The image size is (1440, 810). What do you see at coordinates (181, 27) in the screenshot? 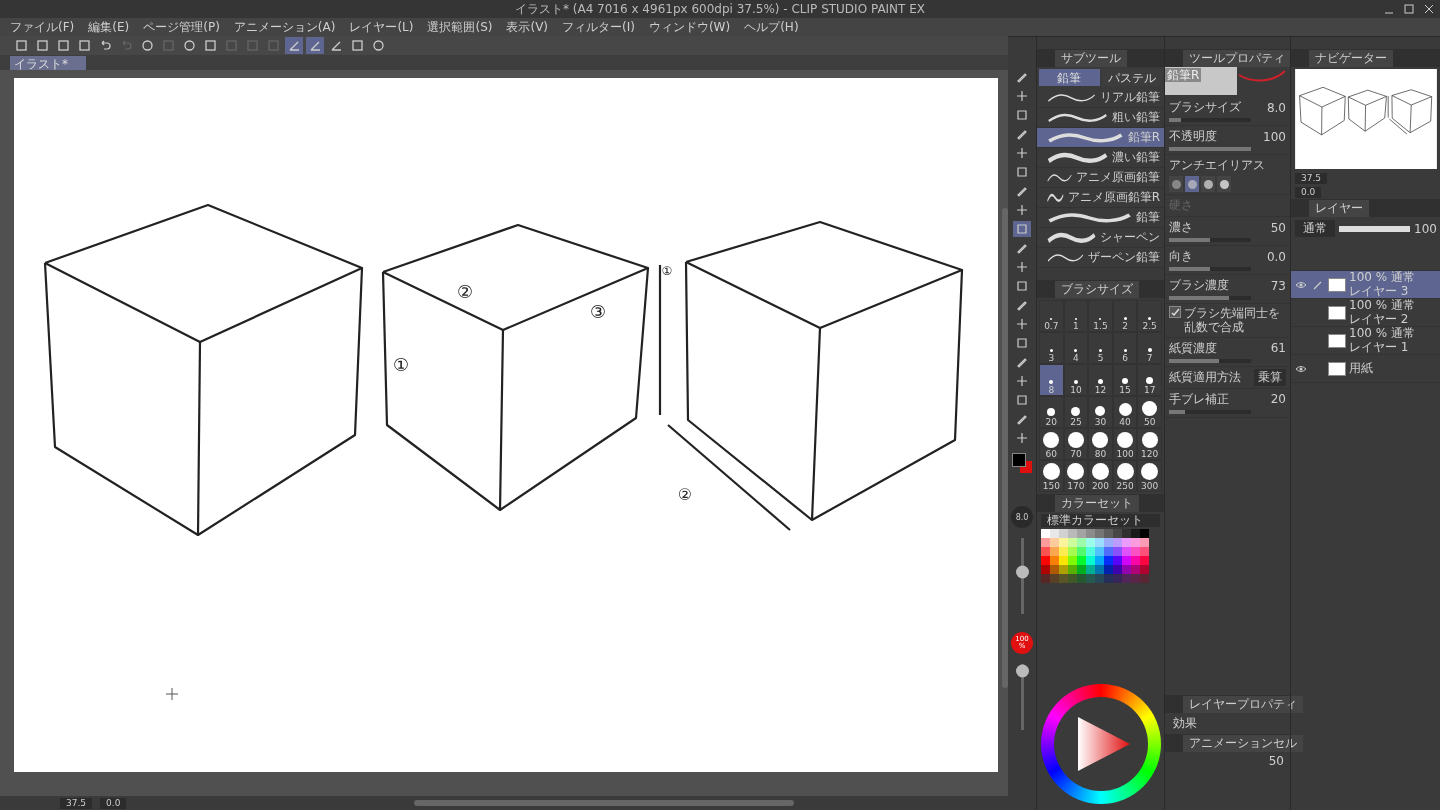
I see `menu-item: ページ管理(P)` at bounding box center [181, 27].